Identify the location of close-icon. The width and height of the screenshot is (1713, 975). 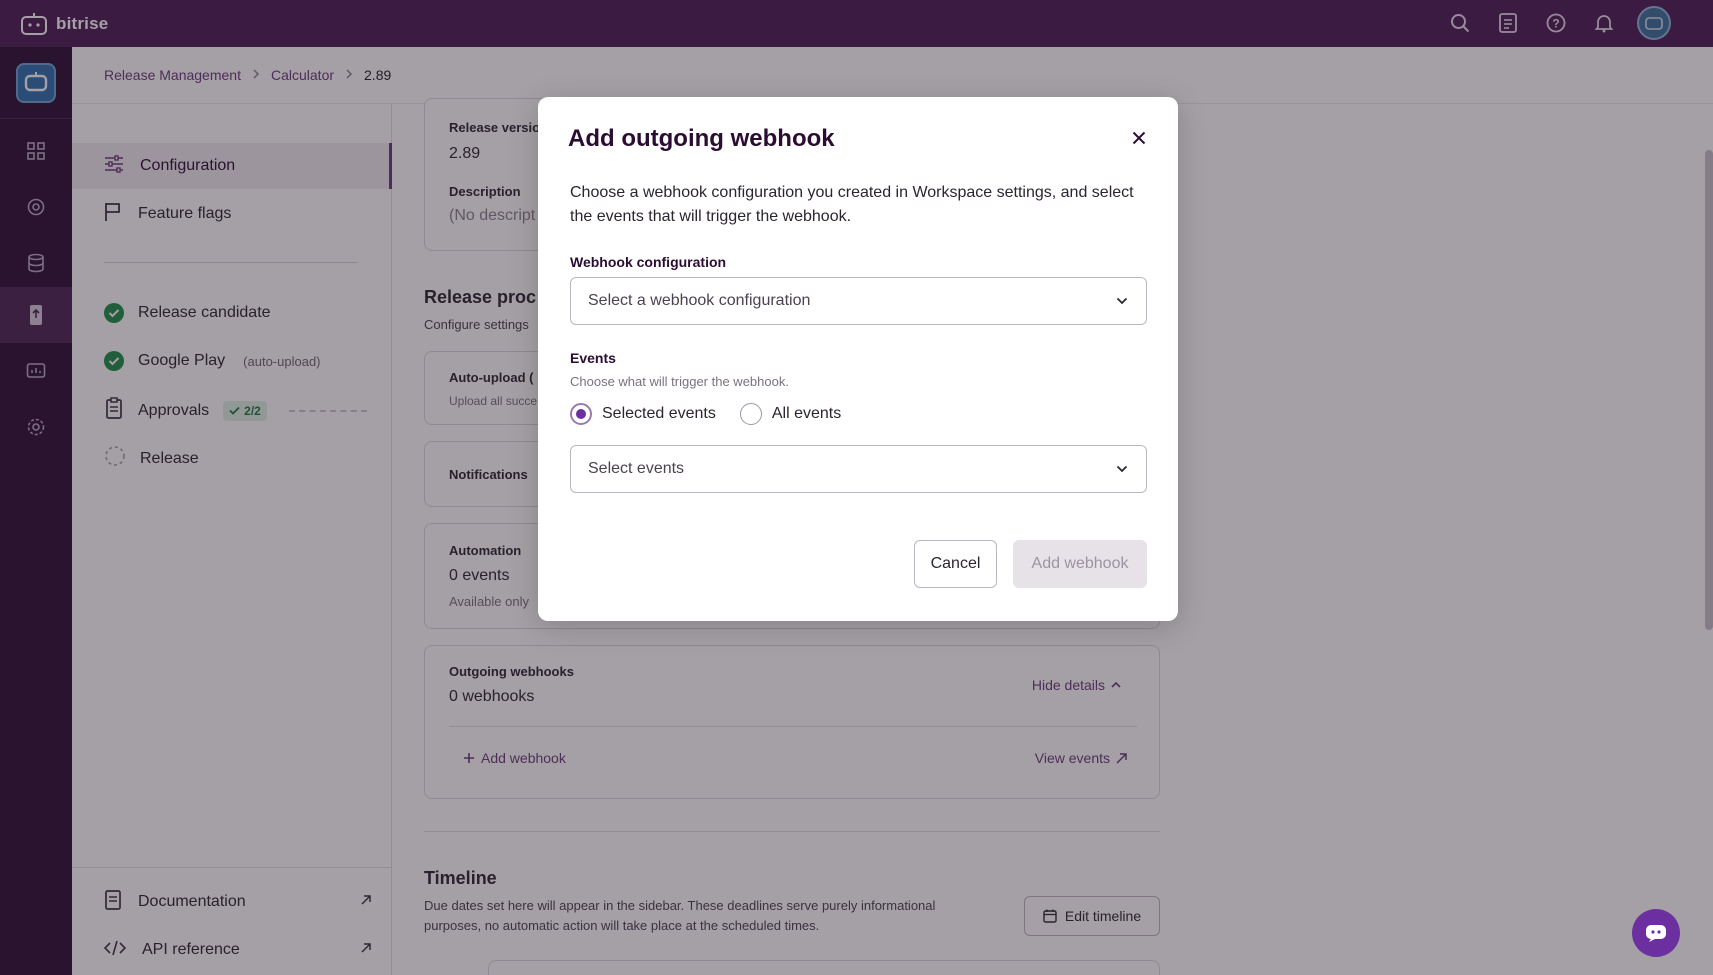
(1139, 138).